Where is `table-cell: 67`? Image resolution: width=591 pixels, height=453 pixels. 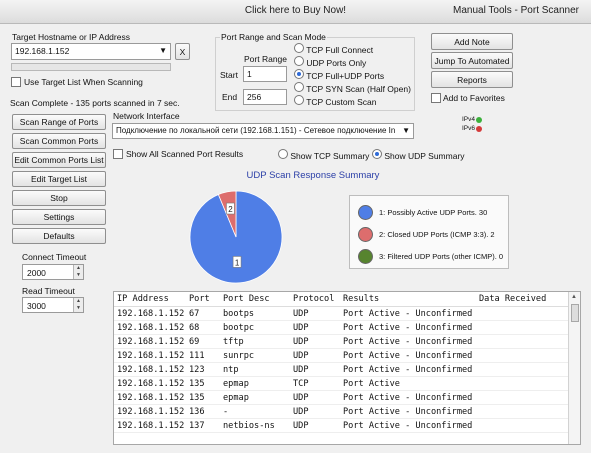
table-cell: 67 is located at coordinates (203, 313).